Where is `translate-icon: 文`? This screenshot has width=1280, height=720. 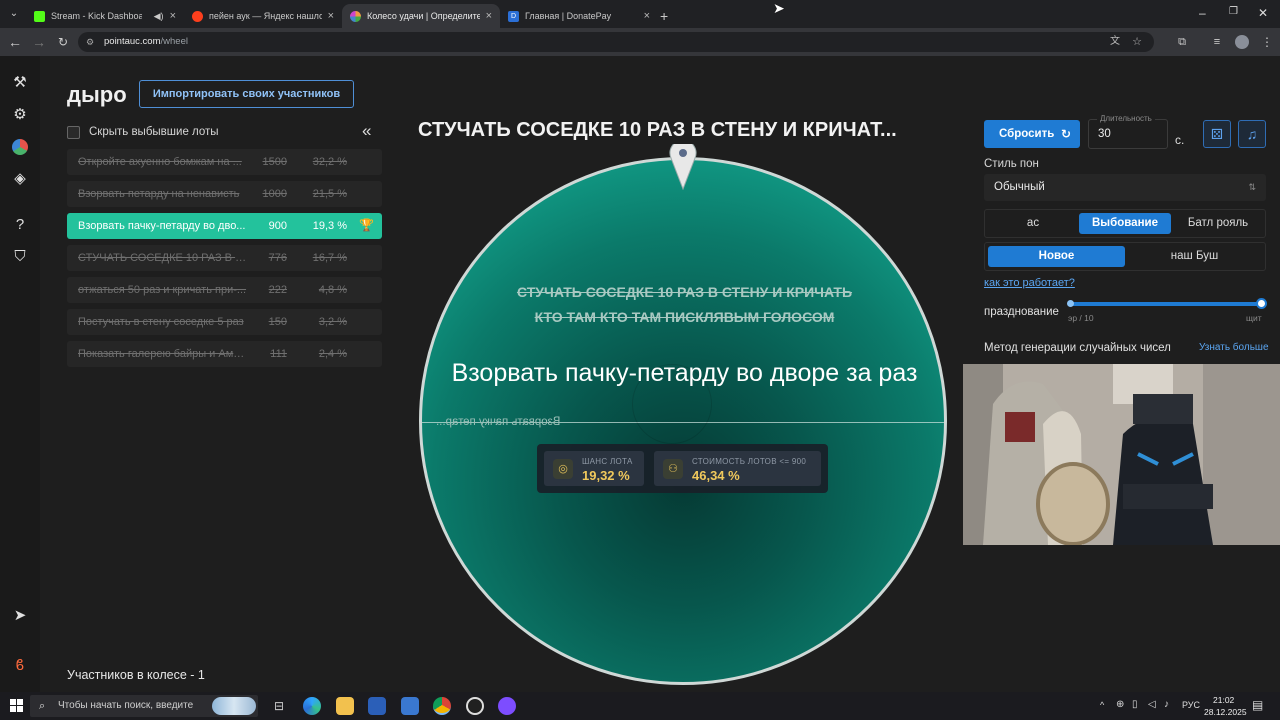
translate-icon: 文 is located at coordinates (1115, 42).